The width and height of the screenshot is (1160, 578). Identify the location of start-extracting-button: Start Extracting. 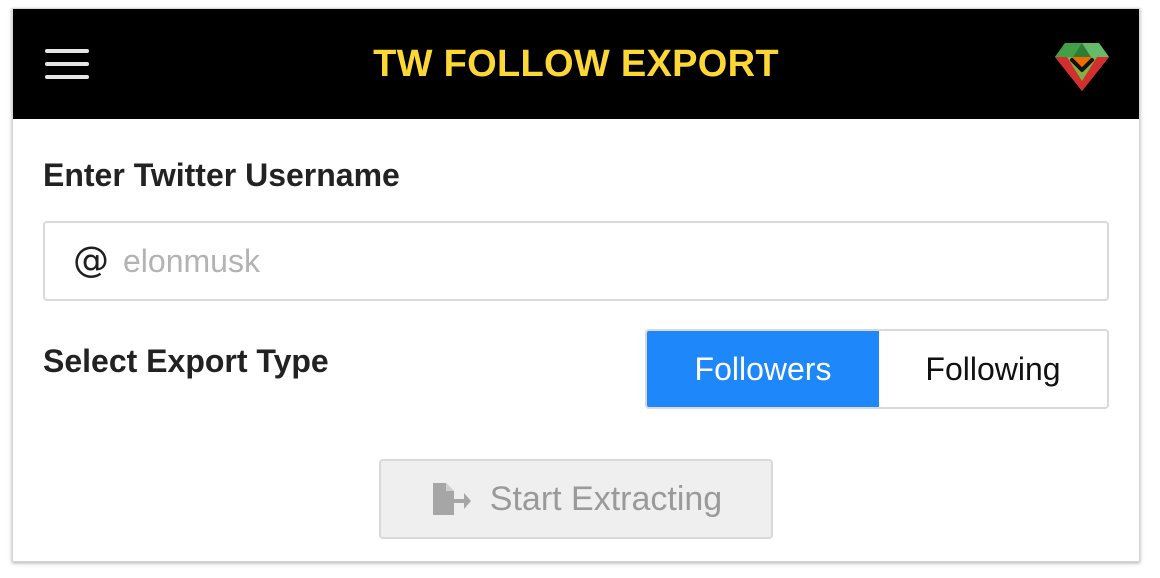
(576, 499).